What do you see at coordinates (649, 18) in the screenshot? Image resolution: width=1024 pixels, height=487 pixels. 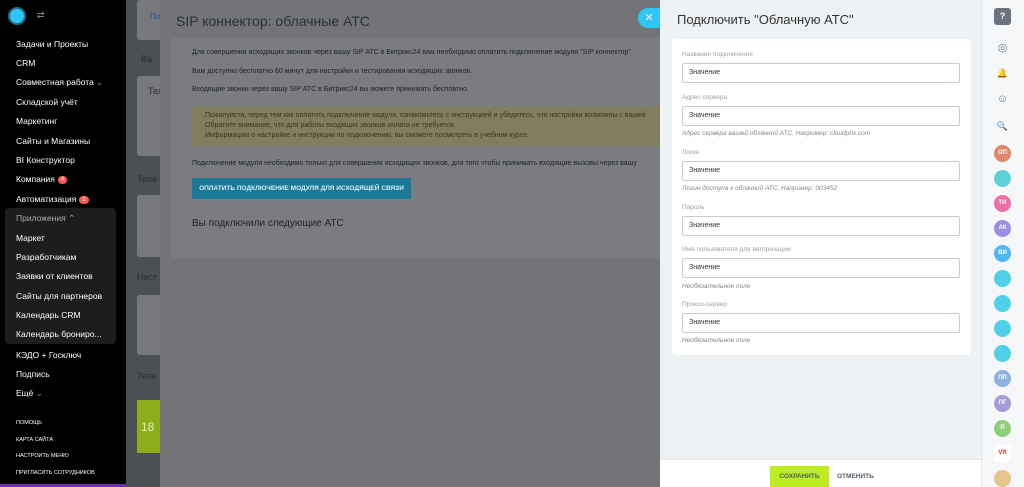 I see `close-slider-button: ✕` at bounding box center [649, 18].